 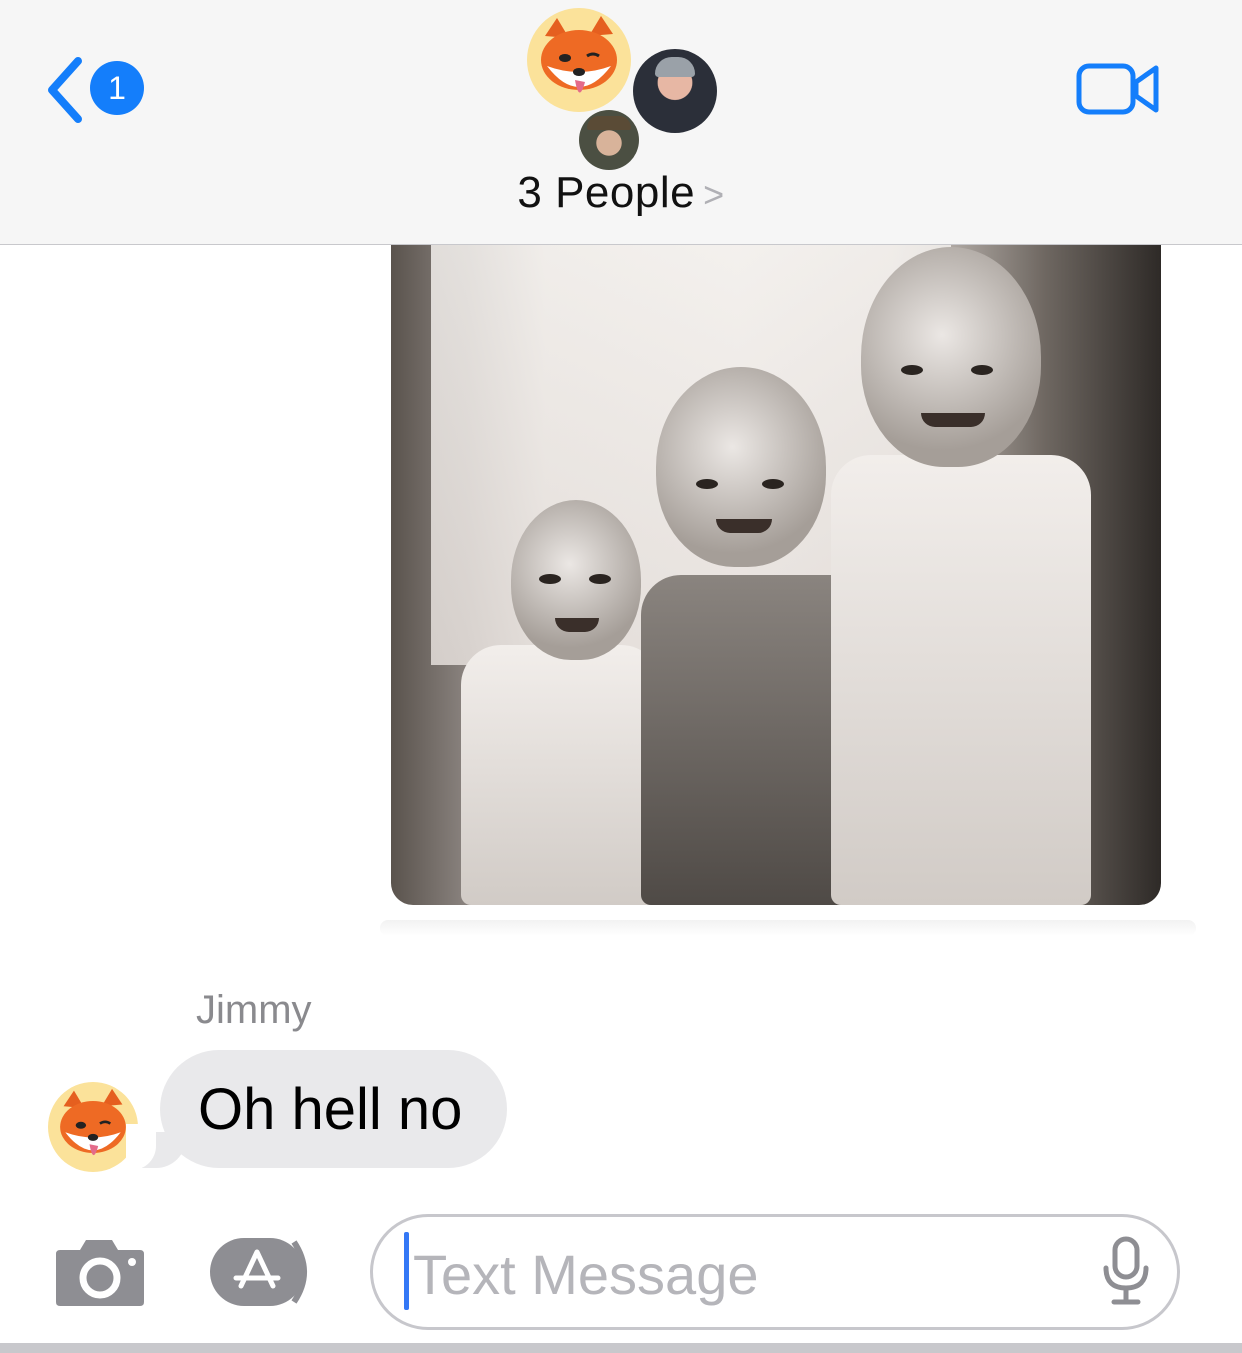 I want to click on unread-badge: 1, so click(x=117, y=88).